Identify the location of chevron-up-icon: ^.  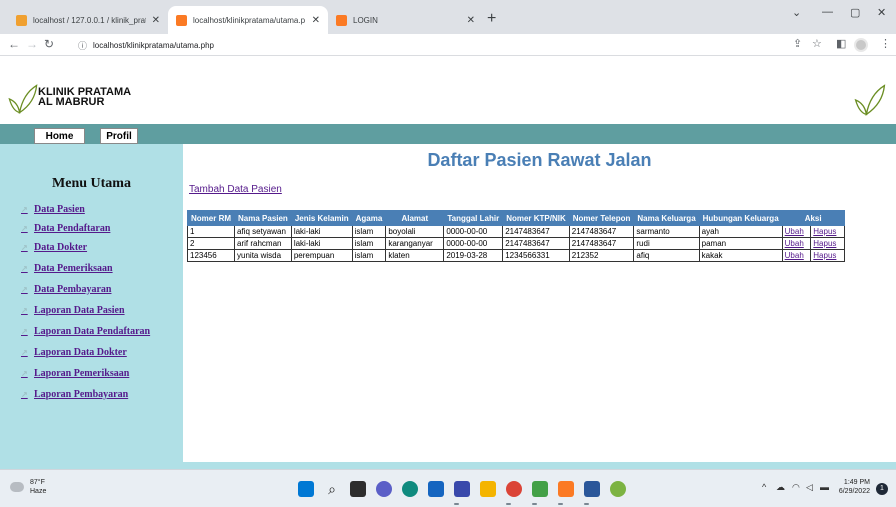
(764, 487).